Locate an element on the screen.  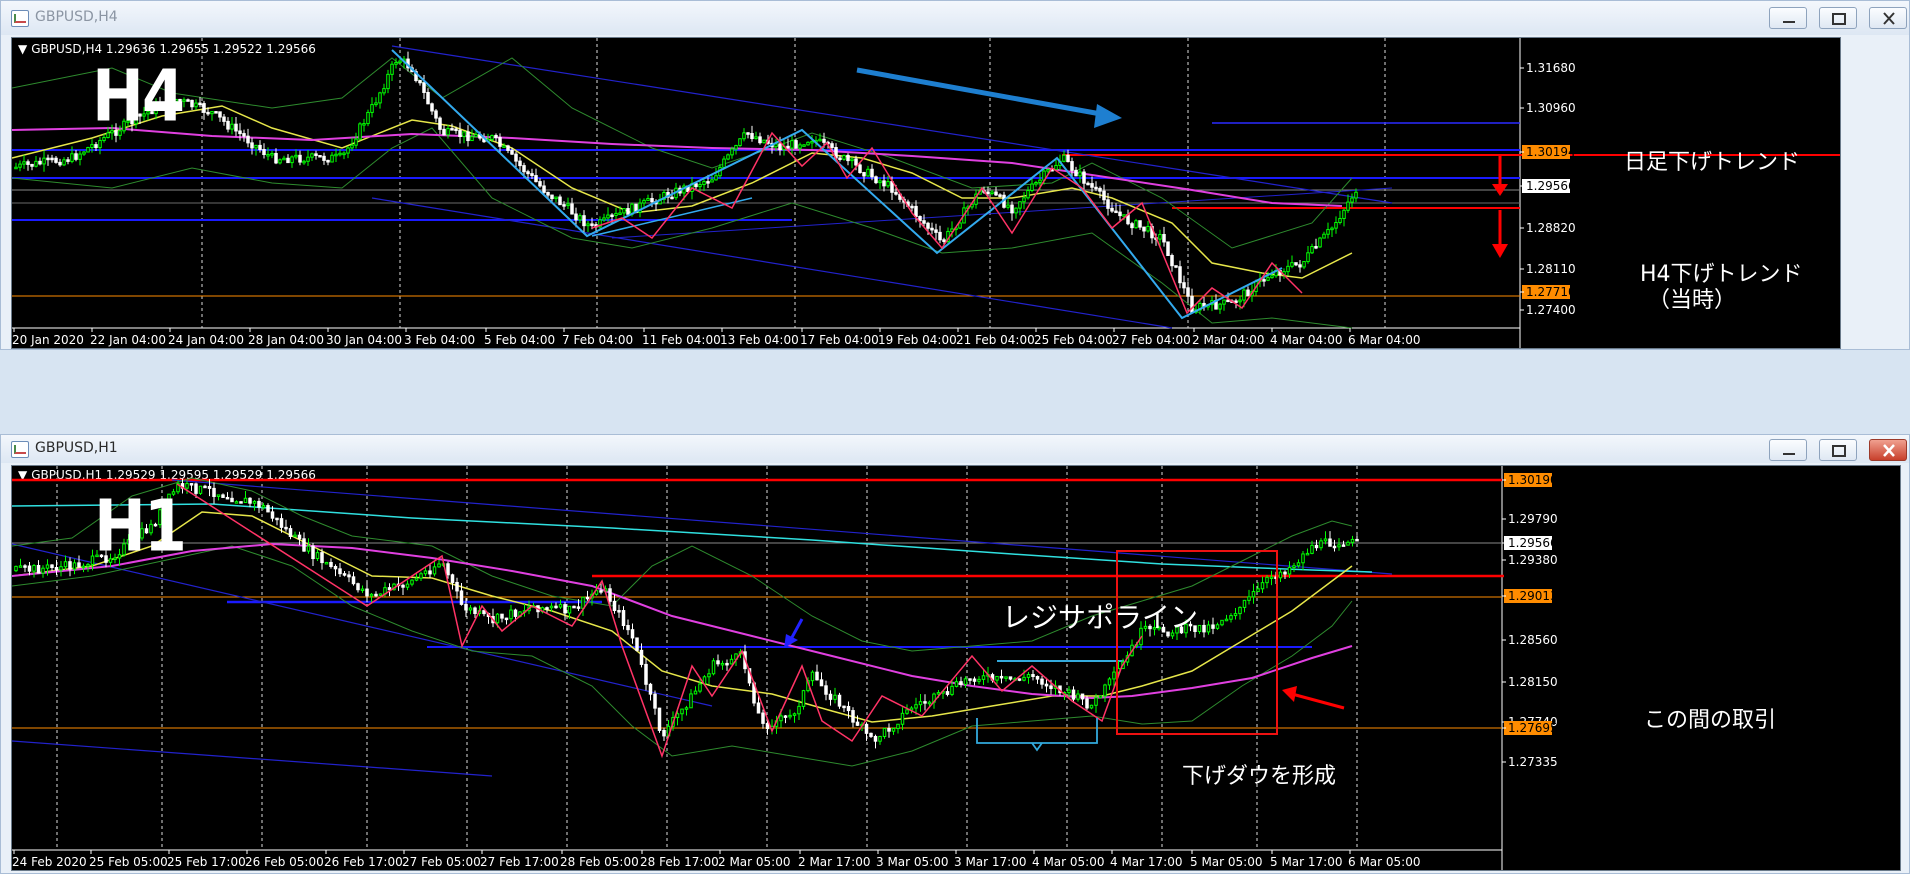
time-label: 6 Mar 04:00 is located at coordinates (1384, 340).